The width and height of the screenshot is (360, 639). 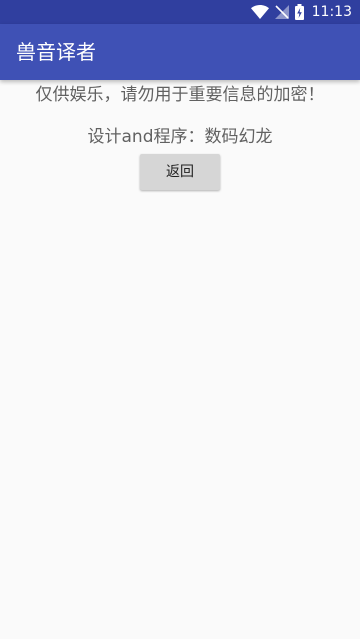 I want to click on no-signal-icon, so click(x=281, y=12).